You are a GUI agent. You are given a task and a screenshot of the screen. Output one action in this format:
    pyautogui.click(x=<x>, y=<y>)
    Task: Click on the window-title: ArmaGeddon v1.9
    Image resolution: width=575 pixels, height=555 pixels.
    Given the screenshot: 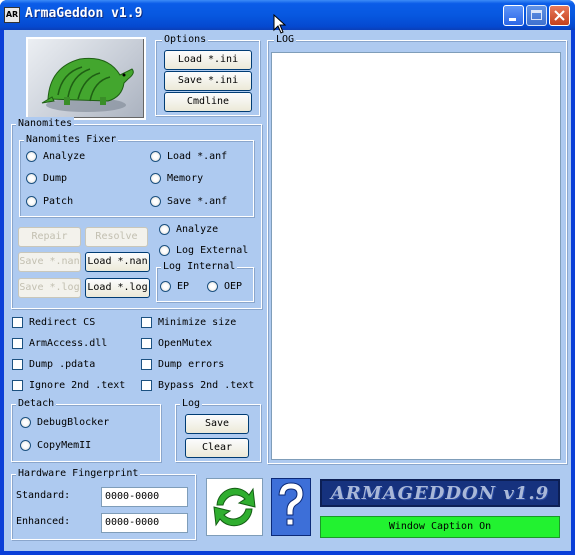 What is the action you would take?
    pyautogui.click(x=84, y=13)
    